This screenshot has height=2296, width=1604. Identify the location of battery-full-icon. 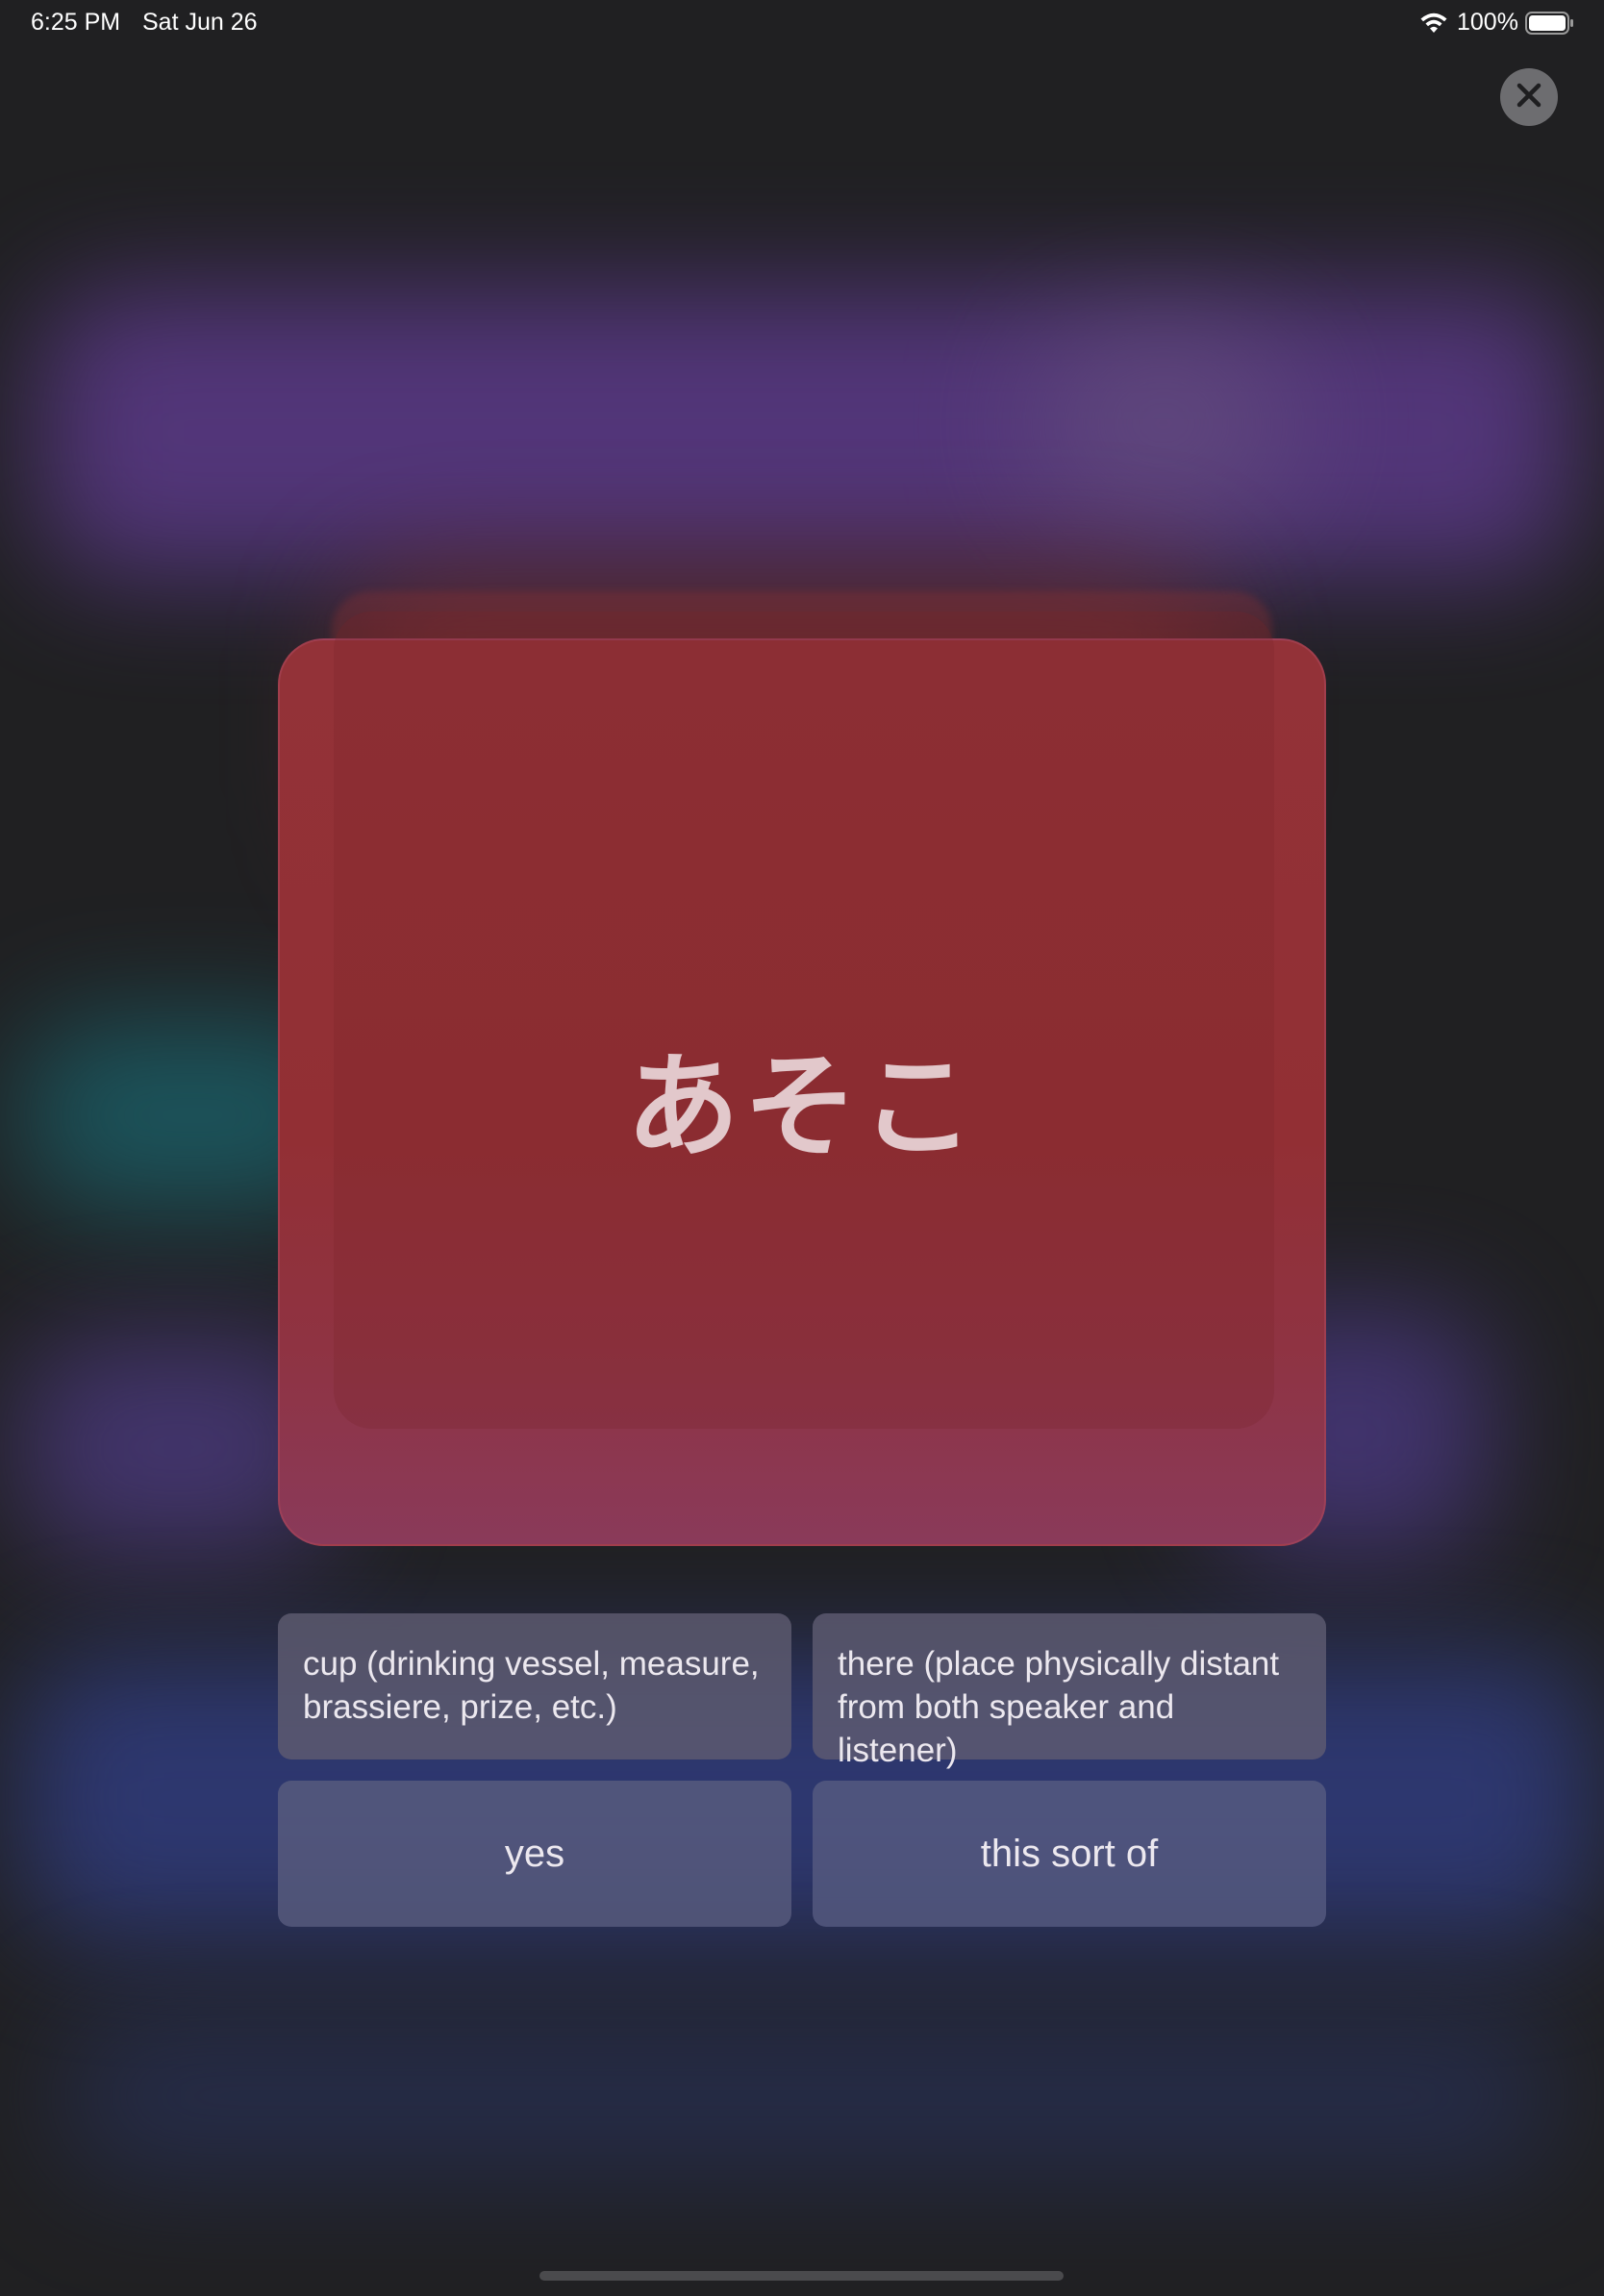
(1550, 23).